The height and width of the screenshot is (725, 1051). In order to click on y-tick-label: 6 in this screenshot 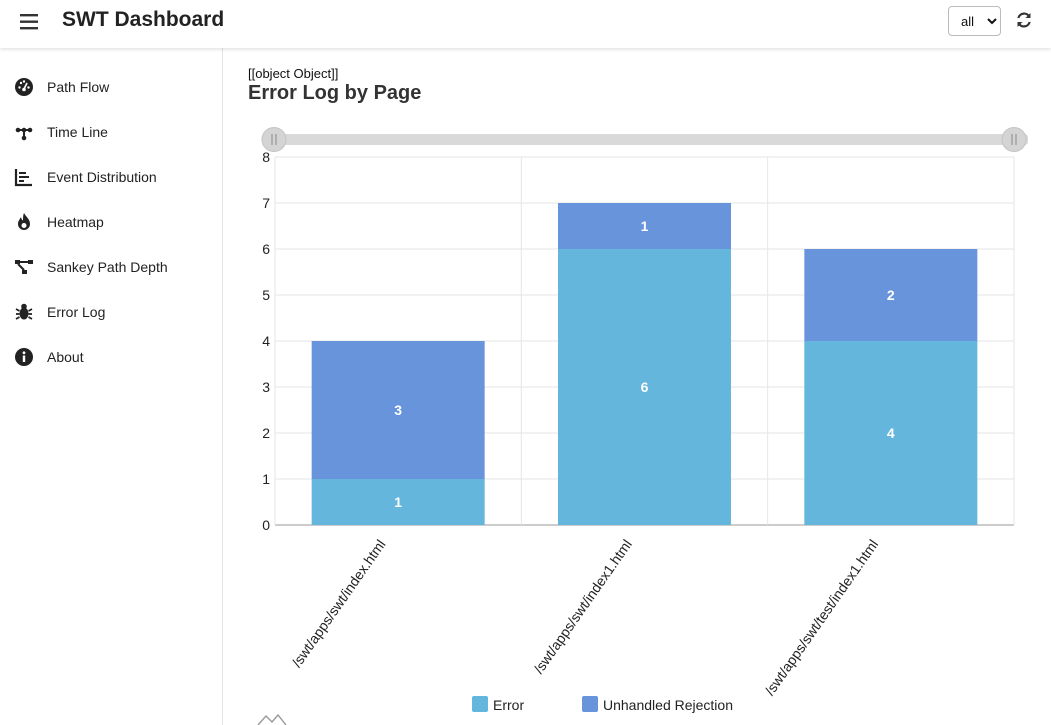, I will do `click(266, 249)`.